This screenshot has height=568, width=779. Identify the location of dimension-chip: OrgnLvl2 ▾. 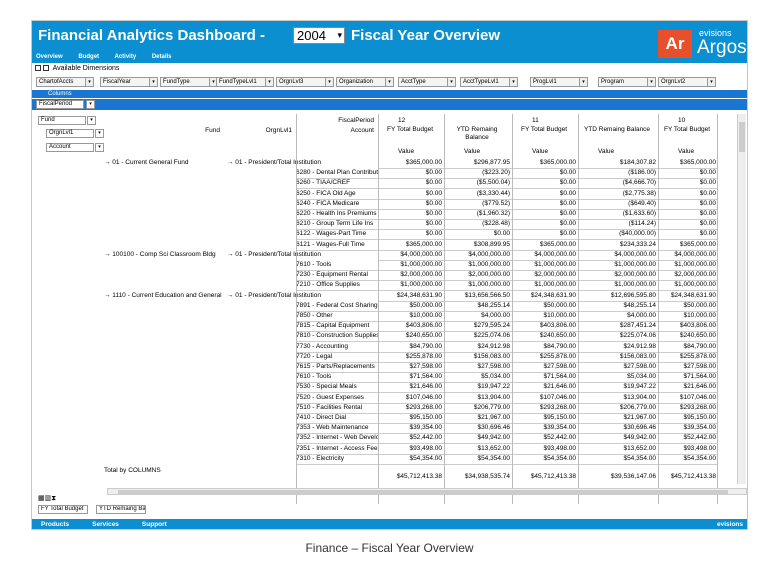
(687, 82).